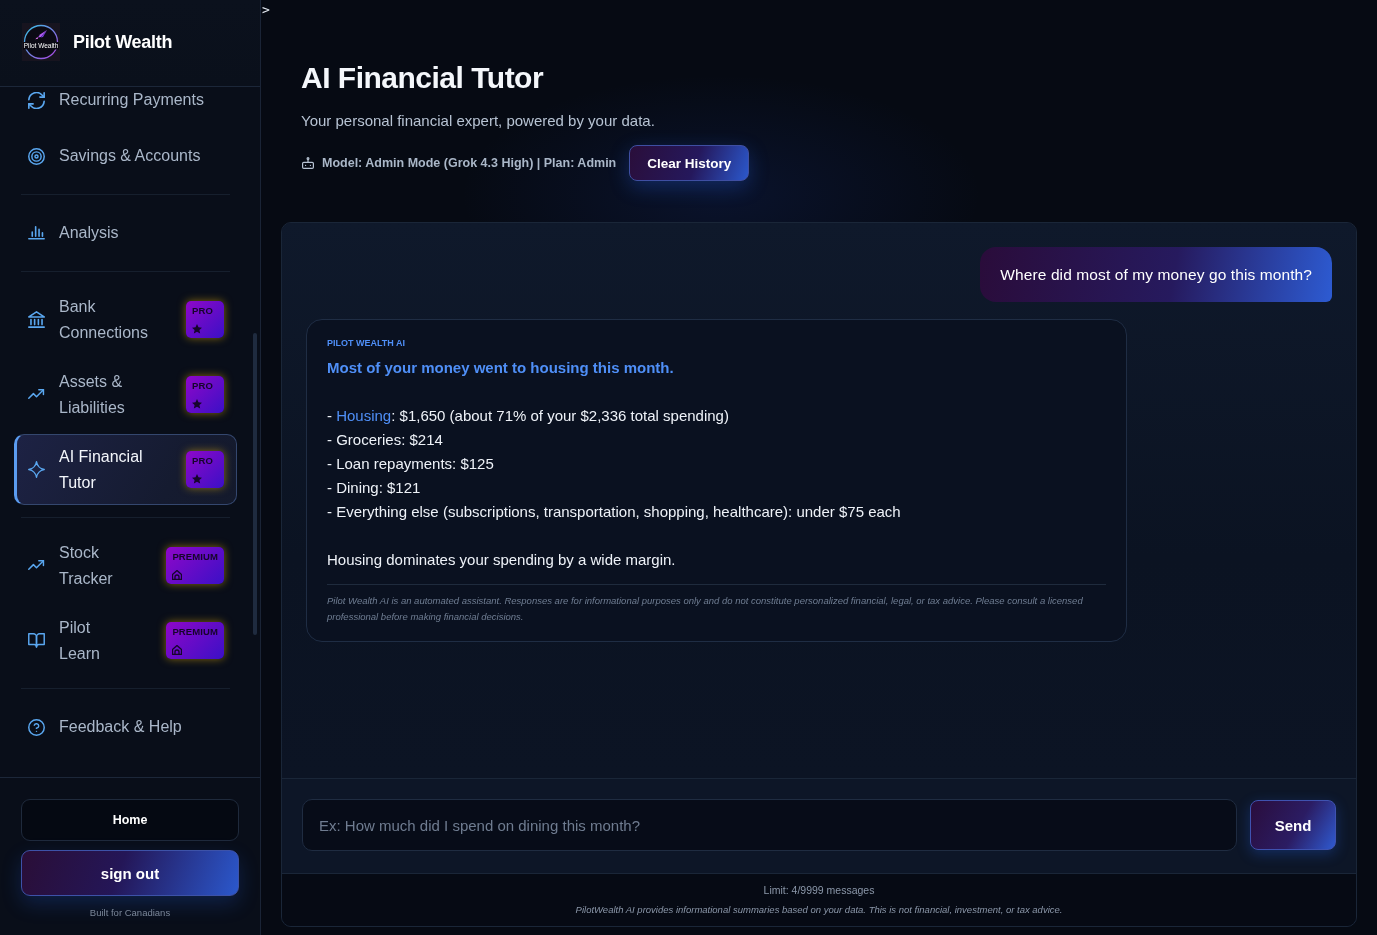 This screenshot has width=1377, height=935. I want to click on user-message-bubble: Where did most of my money go this month?, so click(1156, 274).